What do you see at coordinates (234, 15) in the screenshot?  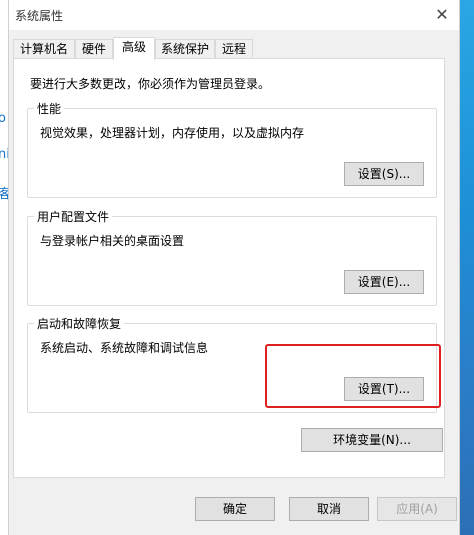 I see `title-bar: 系统属性 ✕` at bounding box center [234, 15].